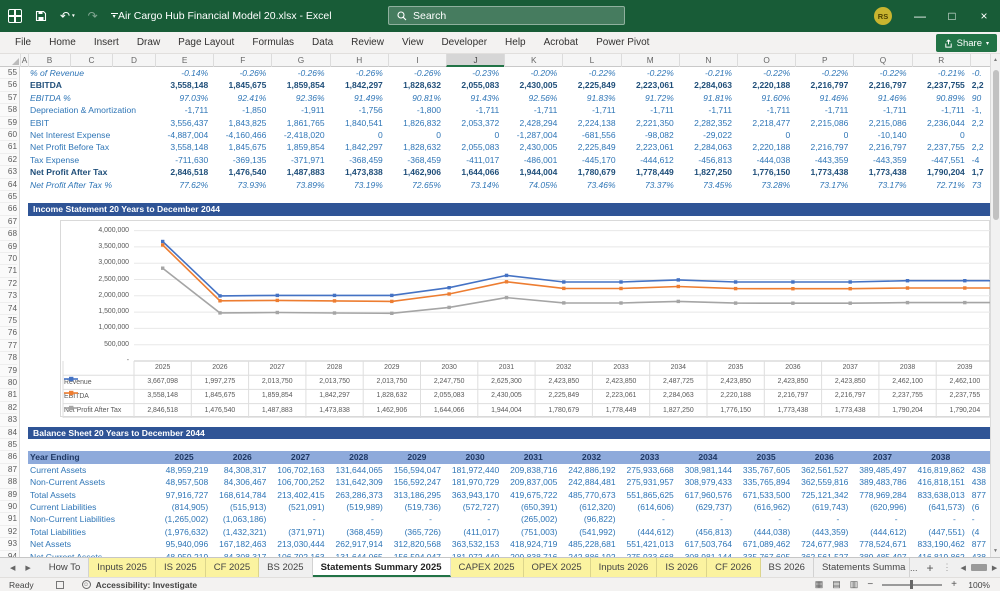 This screenshot has height=591, width=1000. Describe the element at coordinates (822, 160) in the screenshot. I see `cell: -443,359` at that location.